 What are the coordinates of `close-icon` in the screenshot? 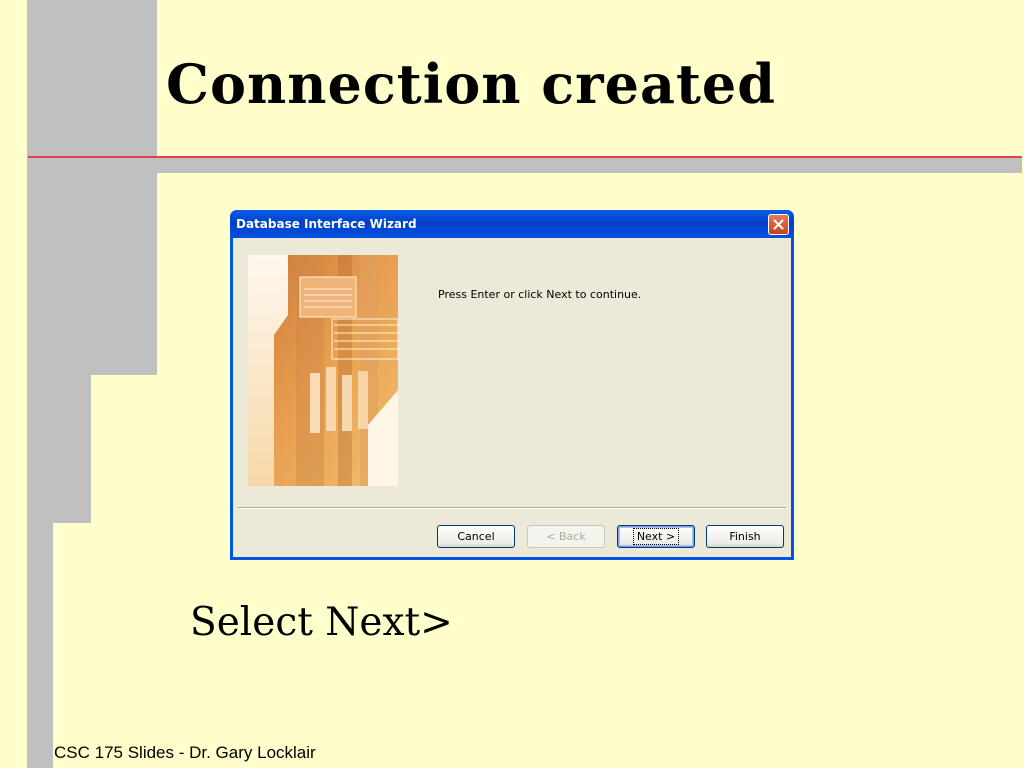 It's located at (778, 224).